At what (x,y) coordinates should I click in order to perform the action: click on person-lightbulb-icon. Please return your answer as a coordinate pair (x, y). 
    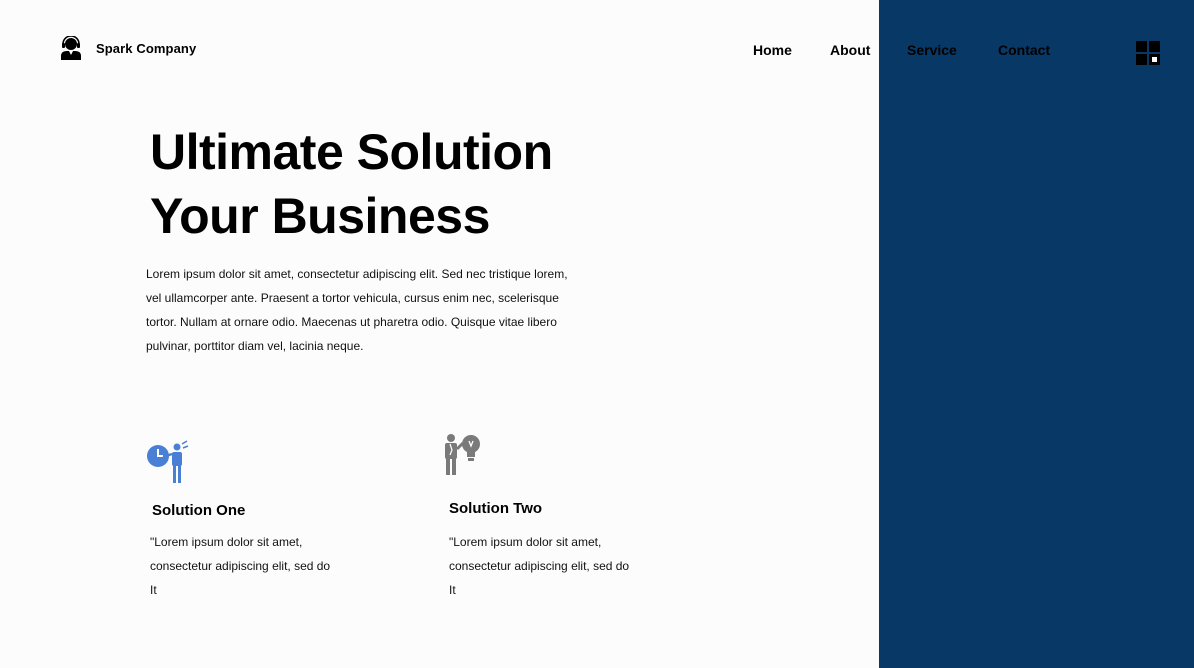
    Looking at the image, I should click on (462, 454).